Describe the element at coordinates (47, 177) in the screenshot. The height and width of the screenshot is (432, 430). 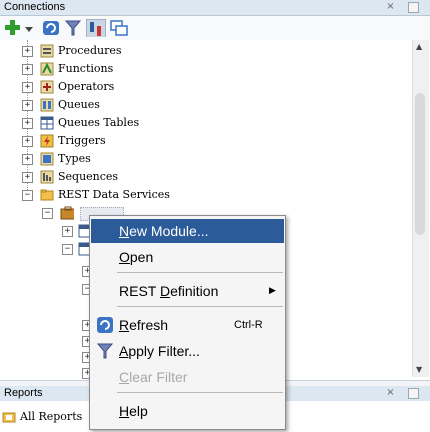
I see `sequence-icon` at that location.